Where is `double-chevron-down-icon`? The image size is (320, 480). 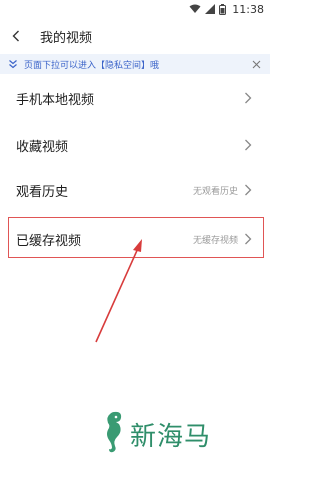
double-chevron-down-icon is located at coordinates (14, 64).